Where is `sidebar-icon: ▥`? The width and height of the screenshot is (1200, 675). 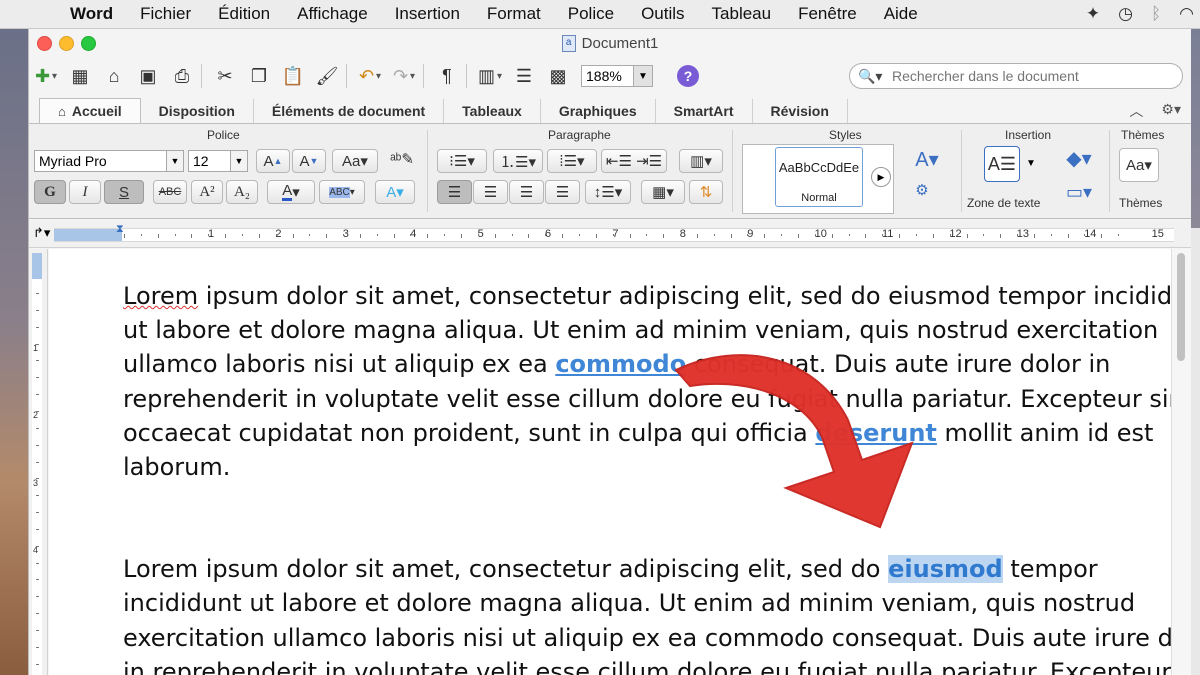 sidebar-icon: ▥ is located at coordinates (490, 76).